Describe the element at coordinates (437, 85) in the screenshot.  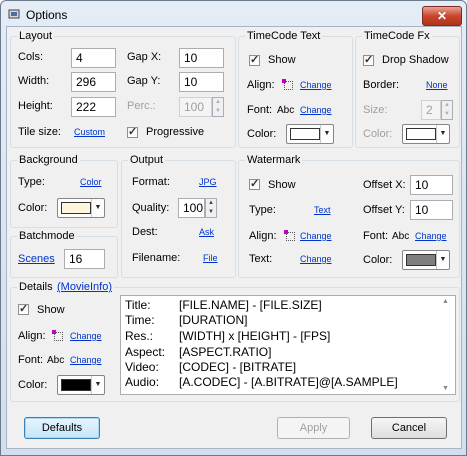
I see `border-link: None` at that location.